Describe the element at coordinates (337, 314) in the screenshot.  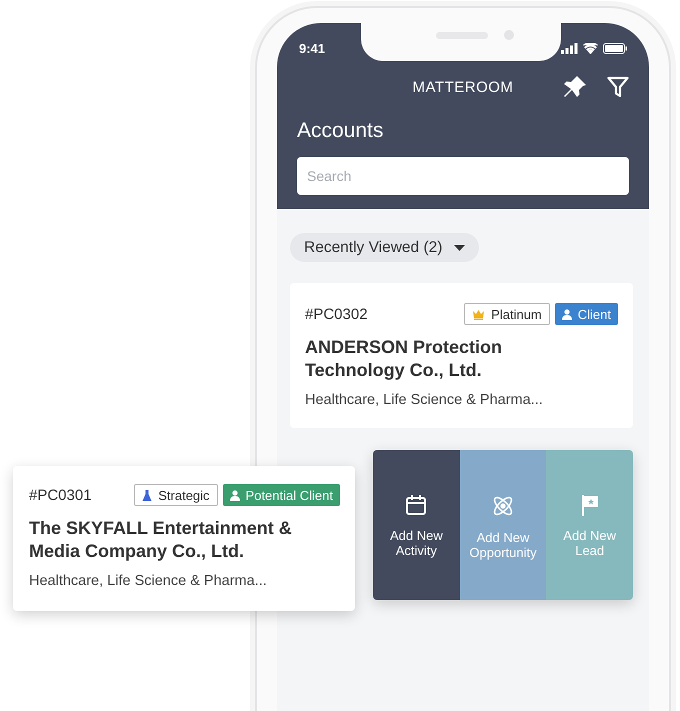
I see `account-code: #PC0302` at that location.